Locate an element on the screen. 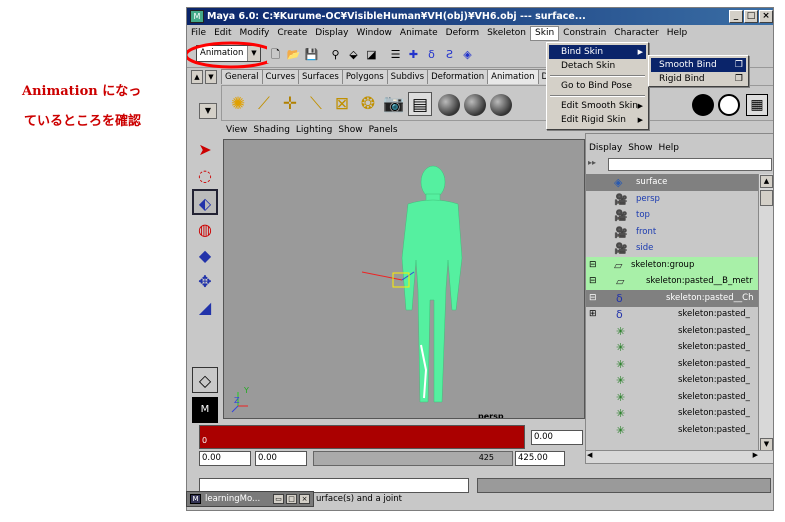 This screenshot has height=522, width=785. close-button: × is located at coordinates (766, 16).